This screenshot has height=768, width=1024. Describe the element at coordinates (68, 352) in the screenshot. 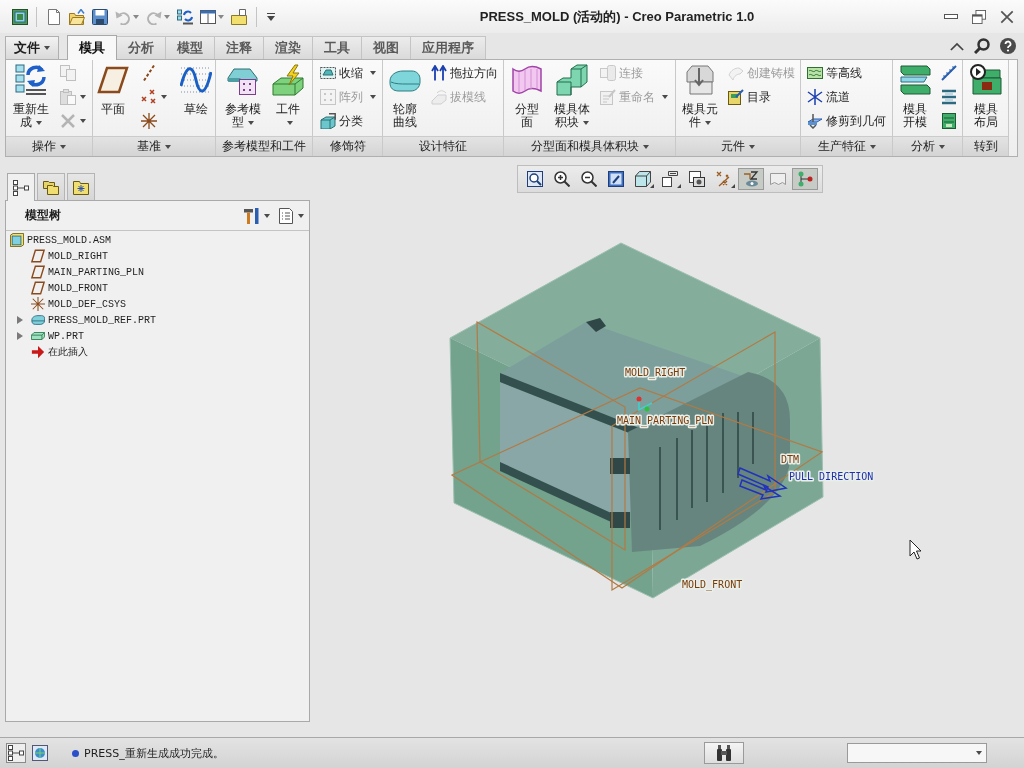

I see `tree-item-label: 在此插入` at that location.